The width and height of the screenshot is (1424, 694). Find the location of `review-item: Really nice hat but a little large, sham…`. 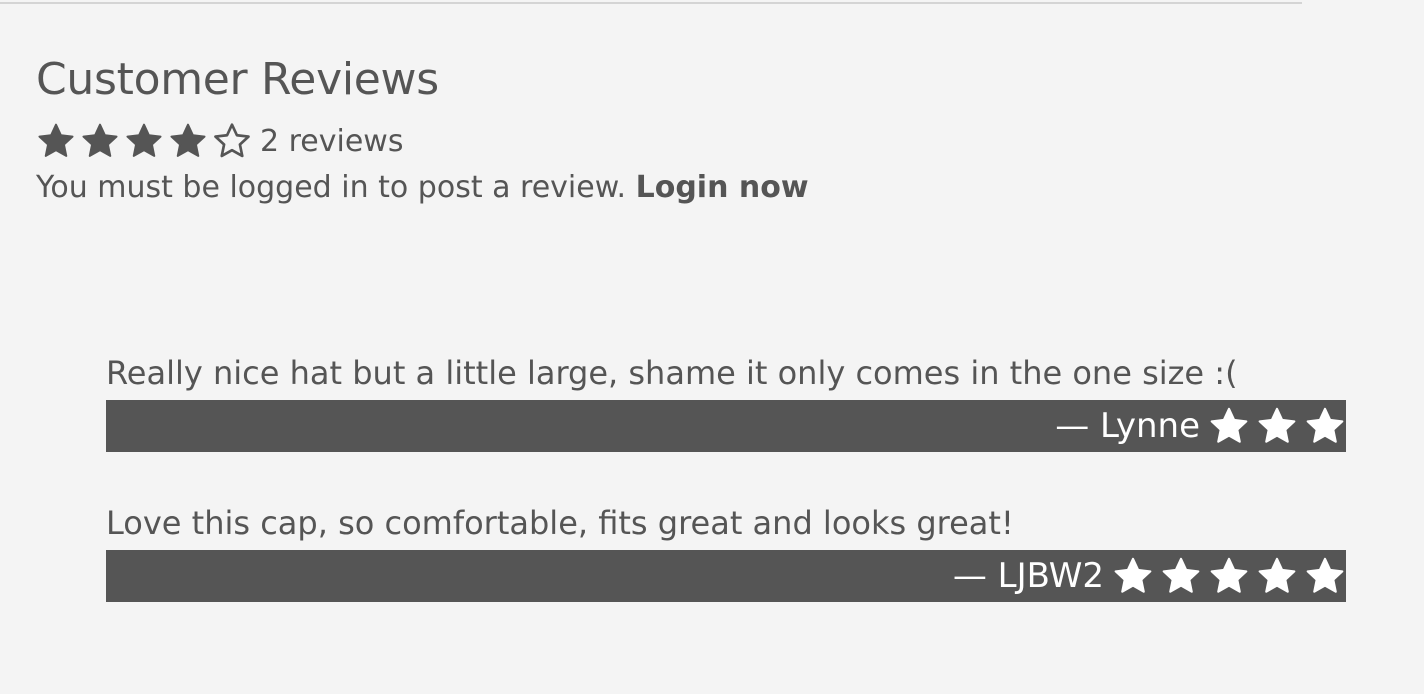

review-item: Really nice hat but a little large, sham… is located at coordinates (726, 399).